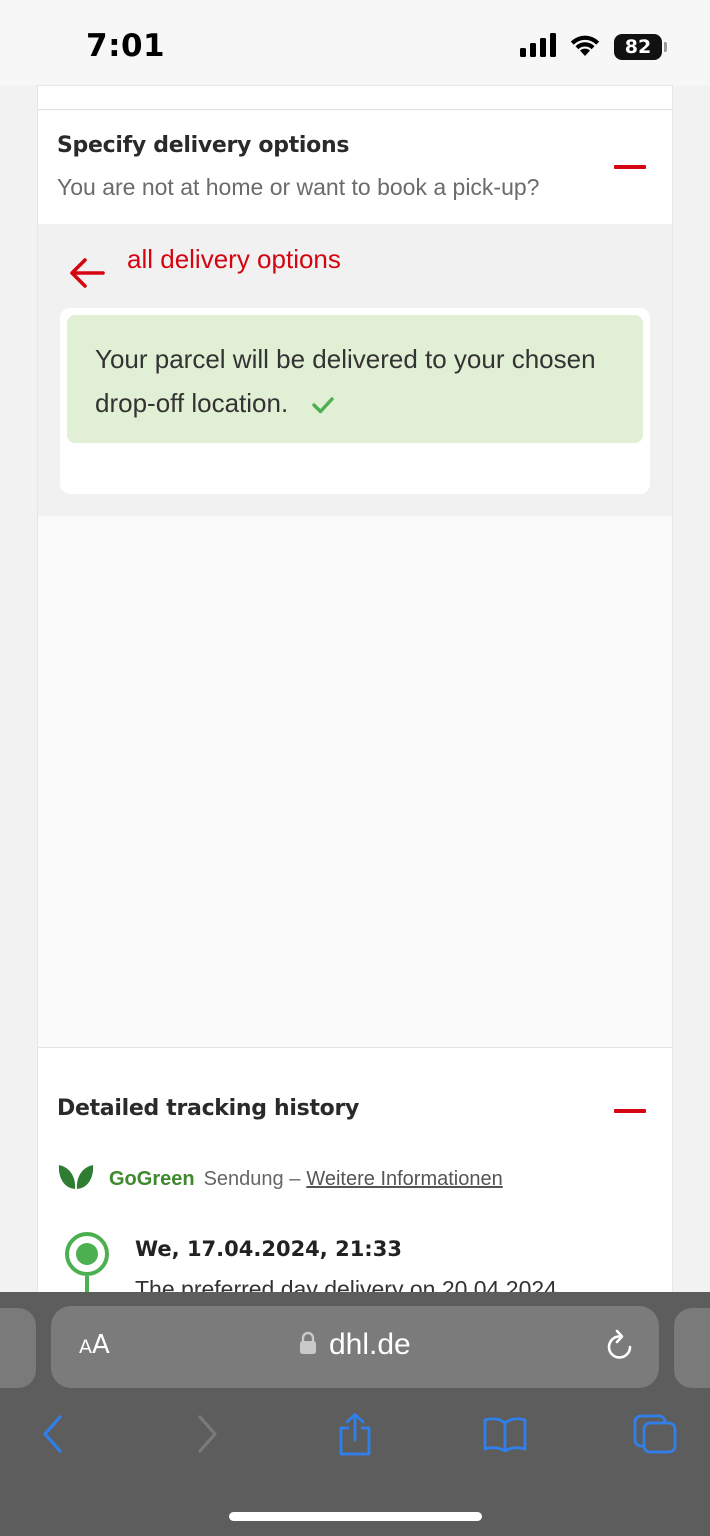 This screenshot has width=710, height=1536. Describe the element at coordinates (87, 1254) in the screenshot. I see `timeline-dot-icon` at that location.